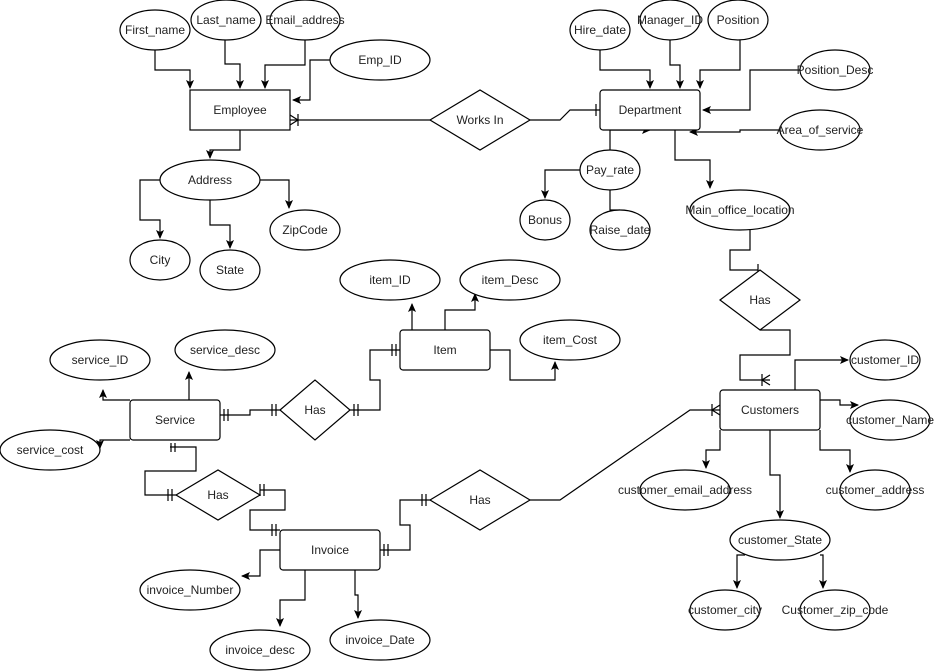 The width and height of the screenshot is (935, 671). I want to click on attribute-state: State, so click(230, 270).